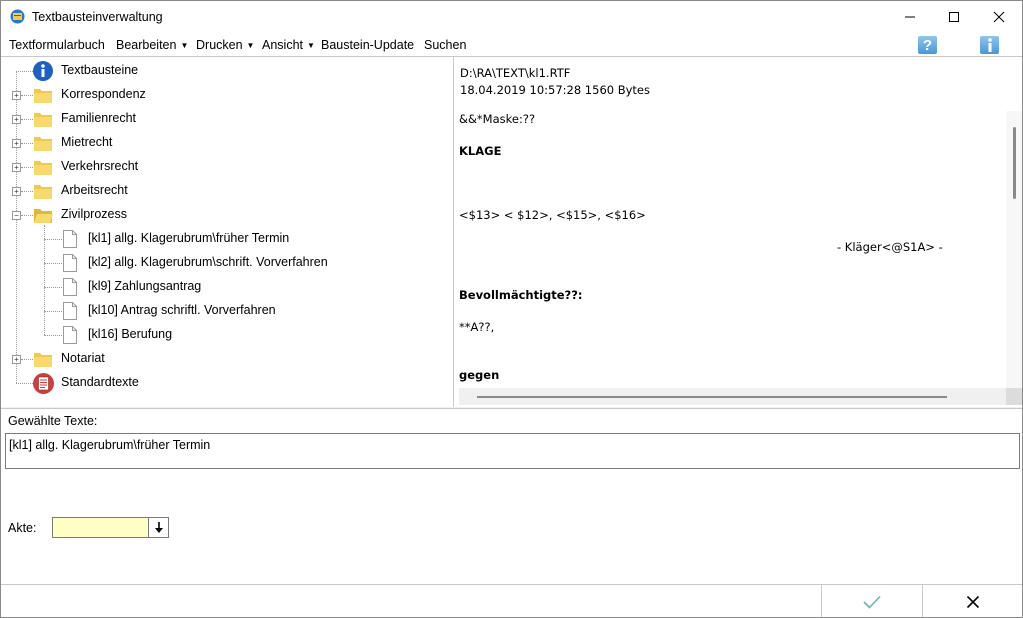 The width and height of the screenshot is (1023, 618). What do you see at coordinates (445, 45) in the screenshot?
I see `menu-suchen: Suchen` at bounding box center [445, 45].